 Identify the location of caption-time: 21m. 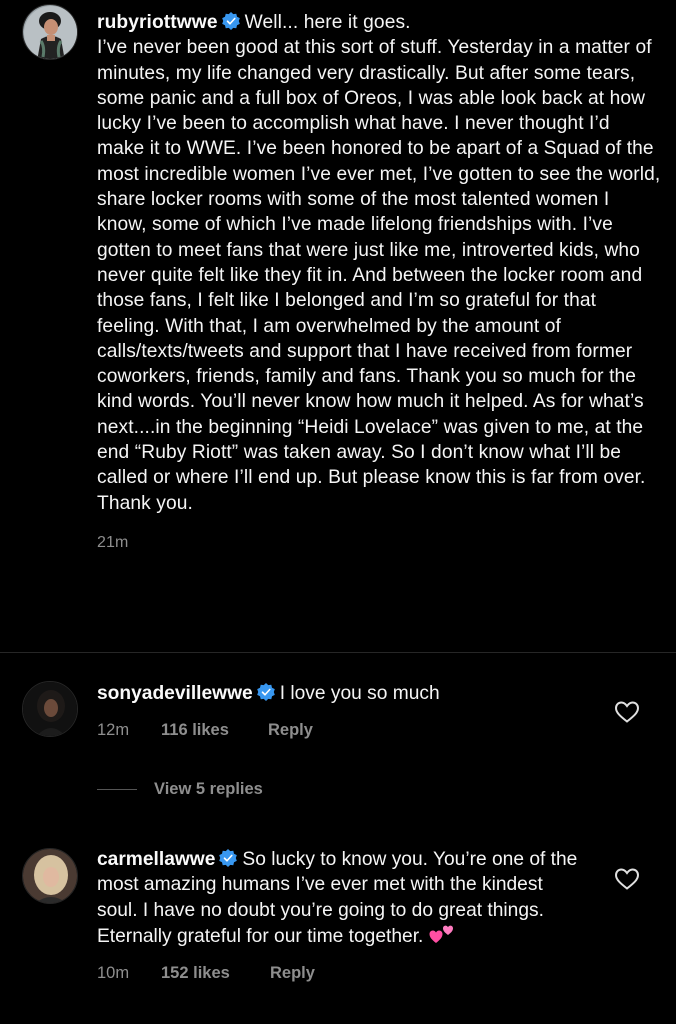
(113, 542).